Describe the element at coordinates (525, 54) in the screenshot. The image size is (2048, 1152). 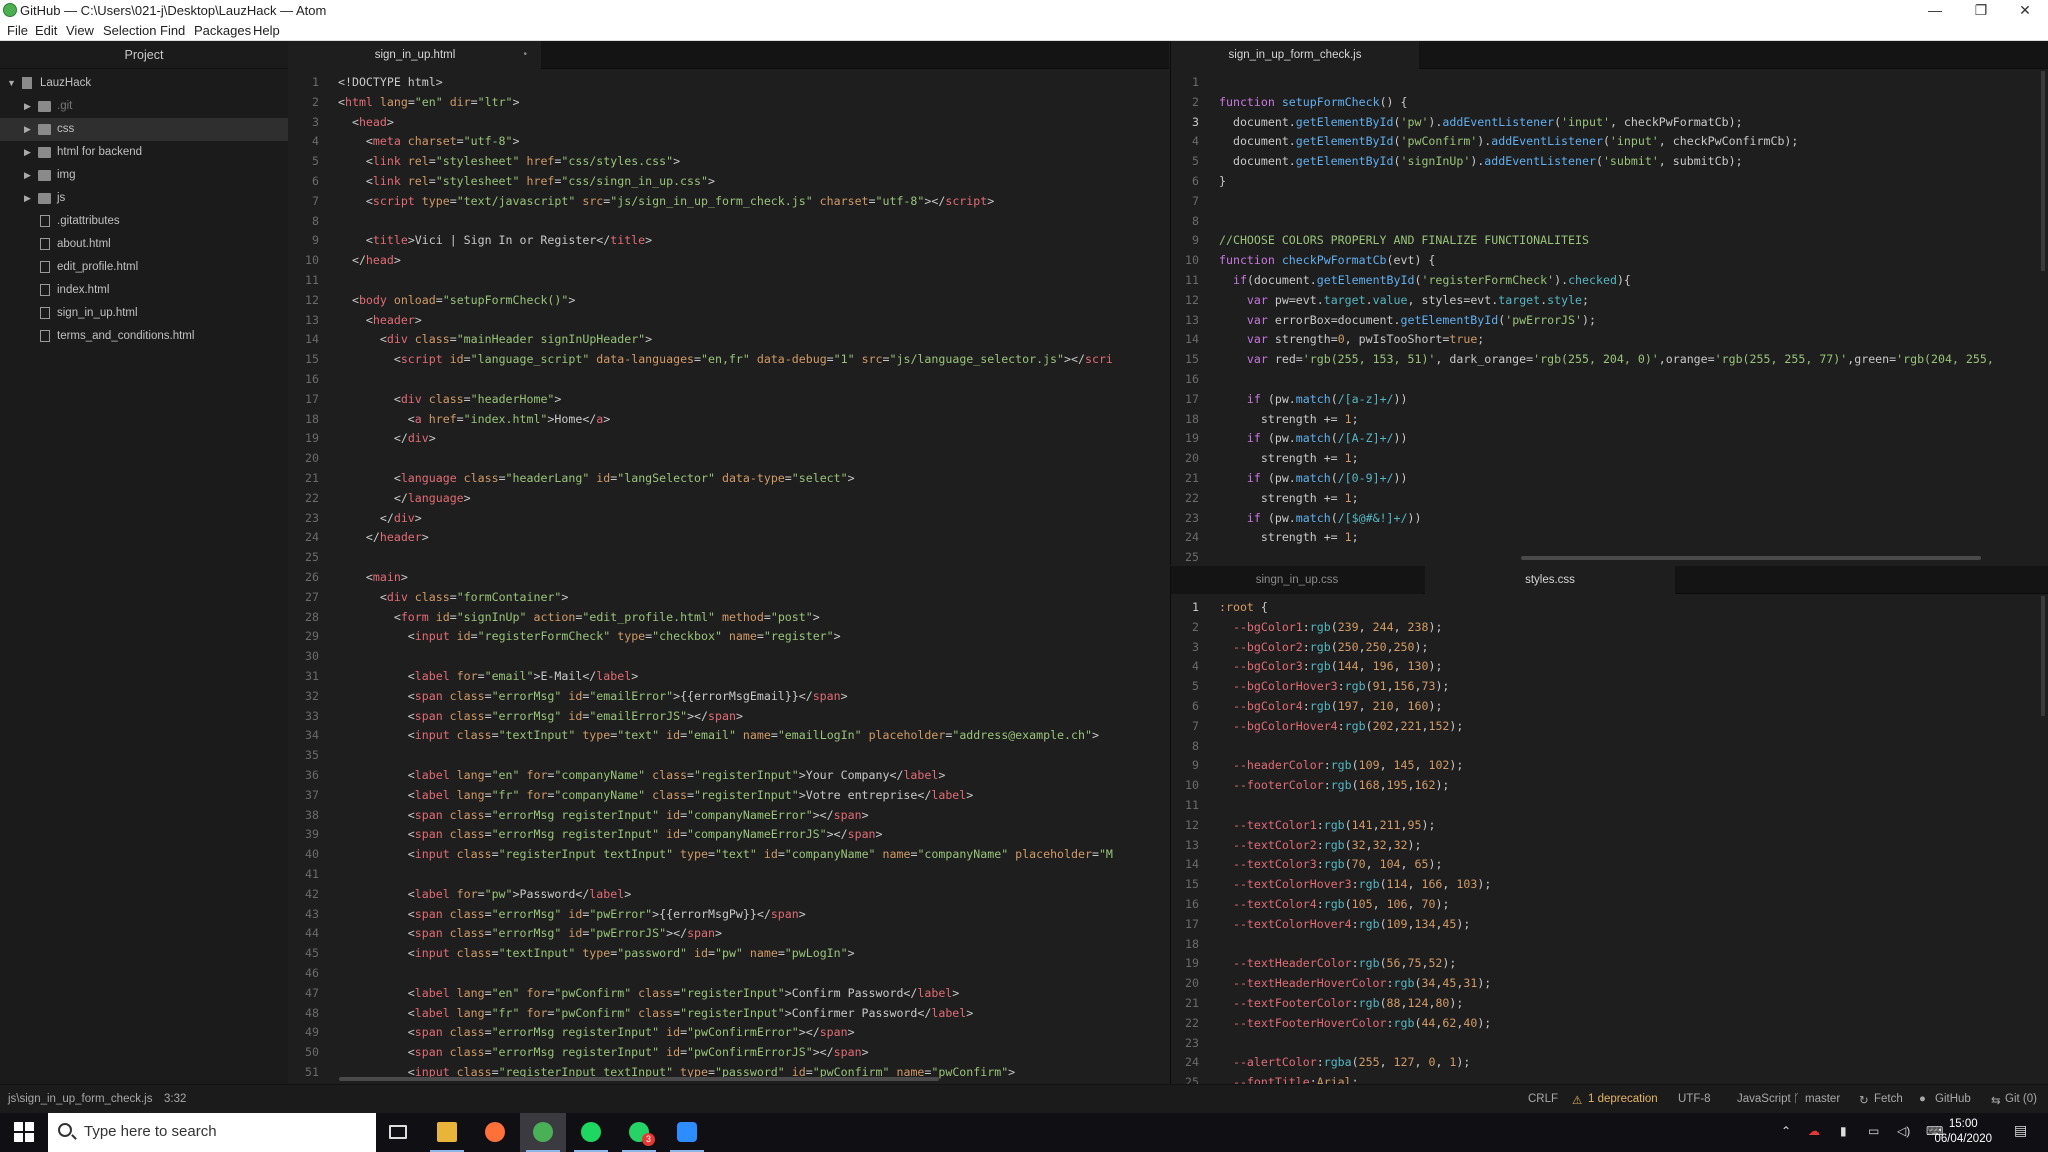
I see `modified-indicator: •` at that location.